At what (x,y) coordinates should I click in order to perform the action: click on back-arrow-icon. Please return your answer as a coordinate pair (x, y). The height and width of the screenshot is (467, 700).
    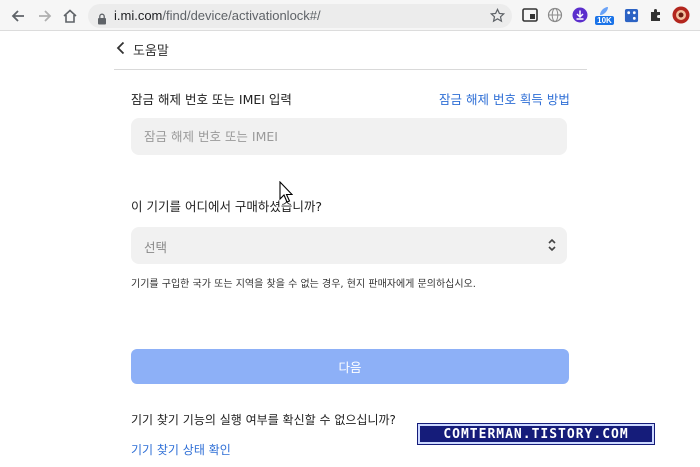
    Looking at the image, I should click on (18, 16).